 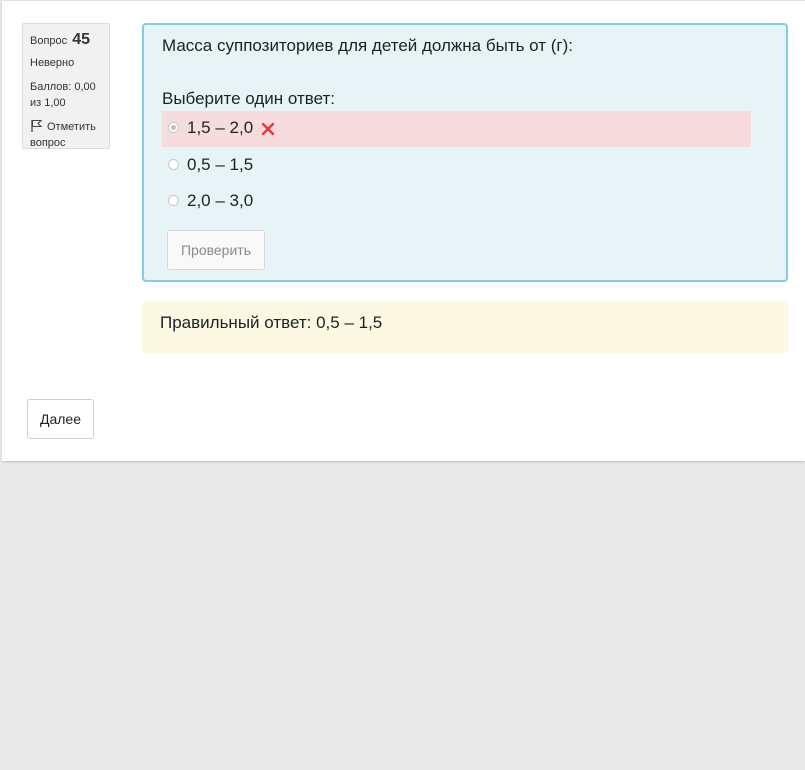 I want to click on question-number: Вопрос 45, so click(x=67, y=40).